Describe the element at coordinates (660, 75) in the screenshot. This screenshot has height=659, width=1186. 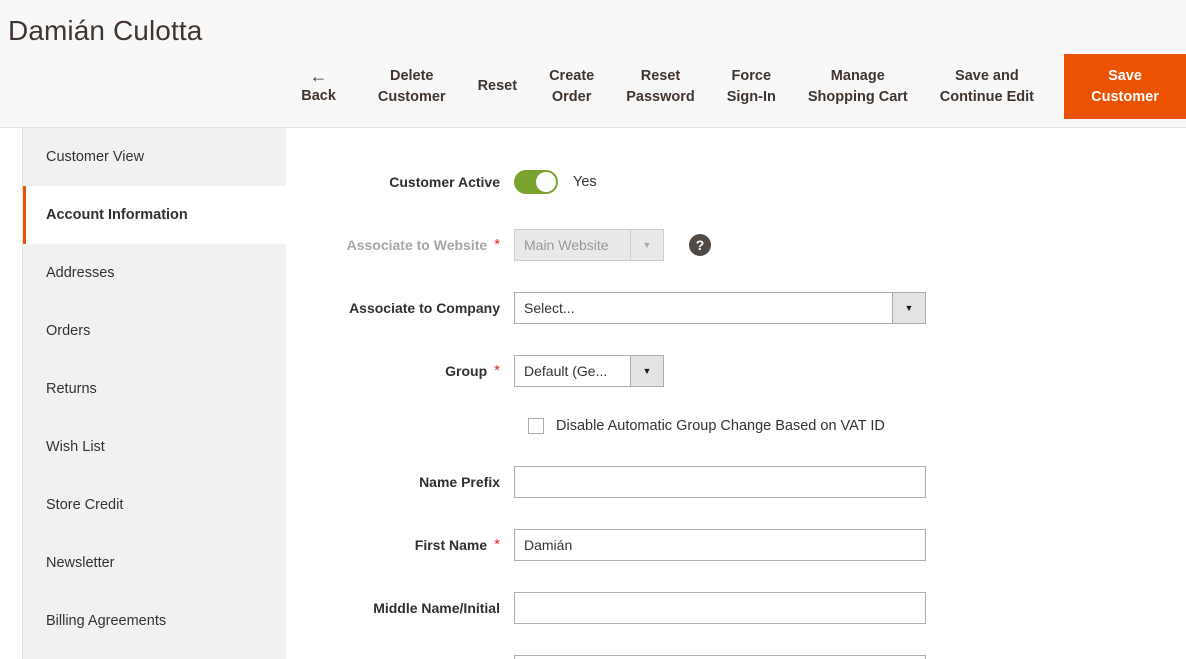
I see `reset-password-label-1: Reset` at that location.